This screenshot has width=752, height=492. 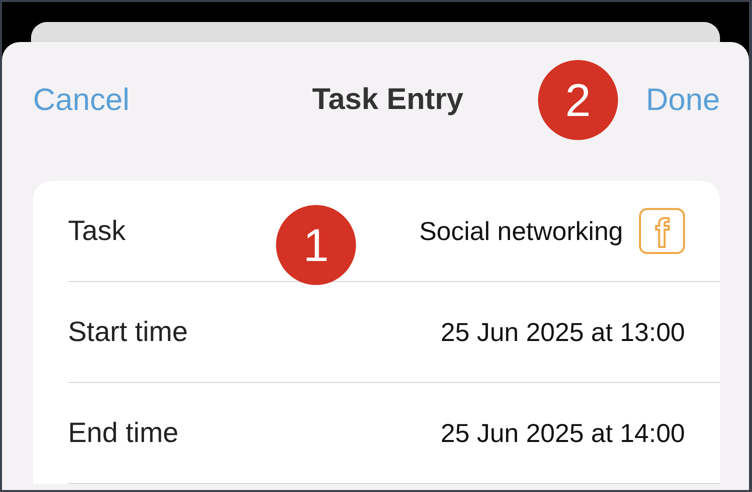 I want to click on row-label: Task, so click(x=97, y=231).